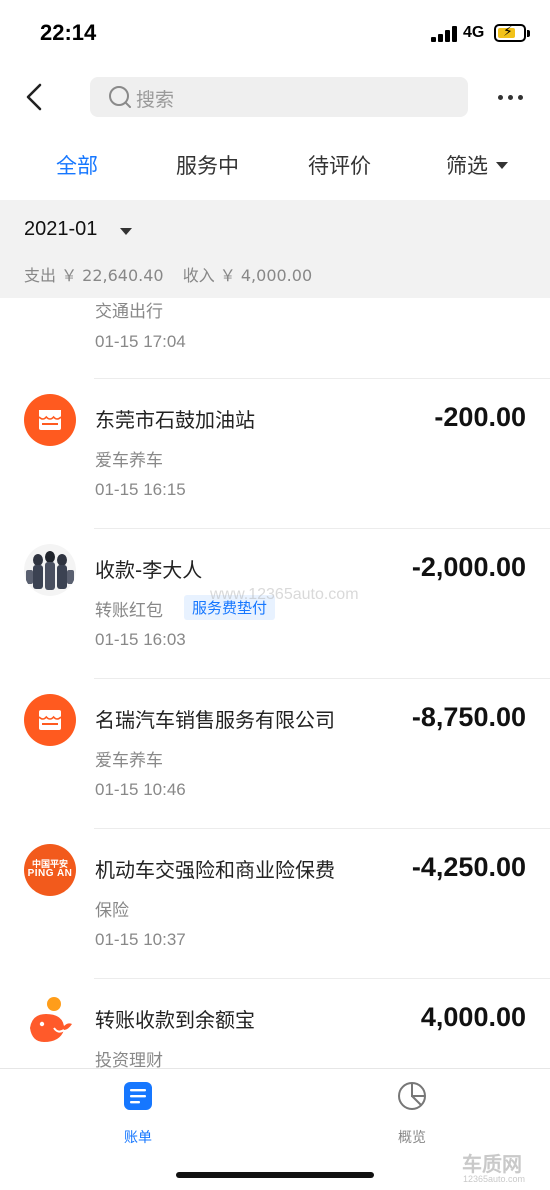  I want to click on tab-filter-label: 筛选, so click(467, 166).